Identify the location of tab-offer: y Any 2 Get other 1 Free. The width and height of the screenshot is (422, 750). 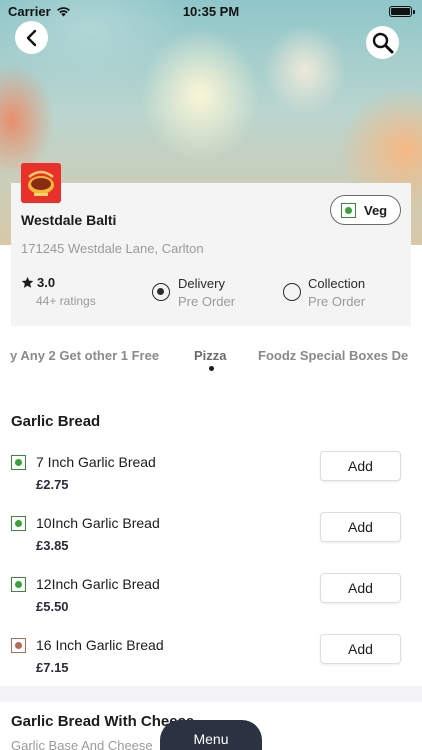
(84, 355).